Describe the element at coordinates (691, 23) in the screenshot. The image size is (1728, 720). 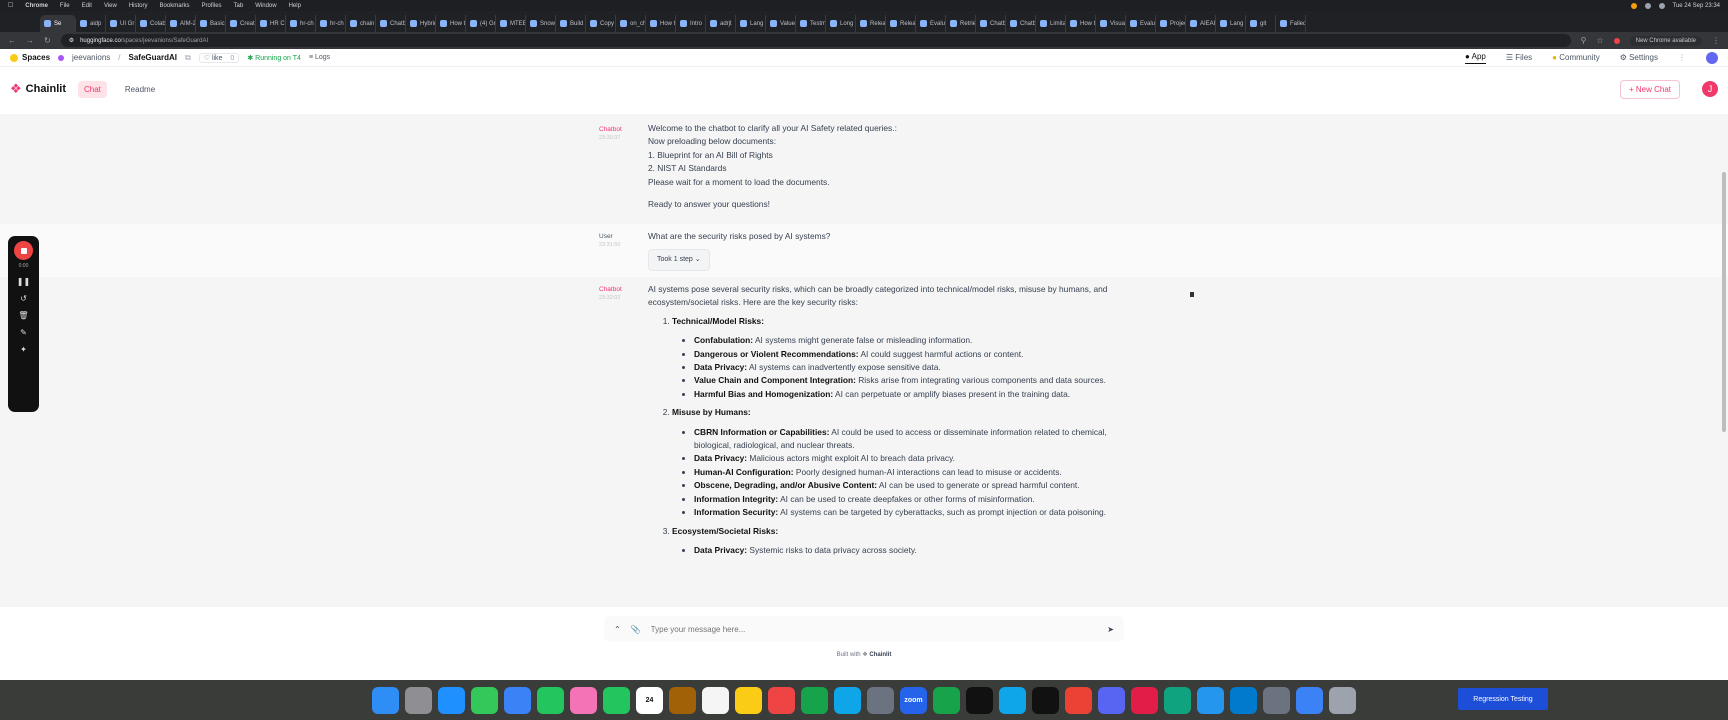
I see `browser-tab: Intro` at that location.